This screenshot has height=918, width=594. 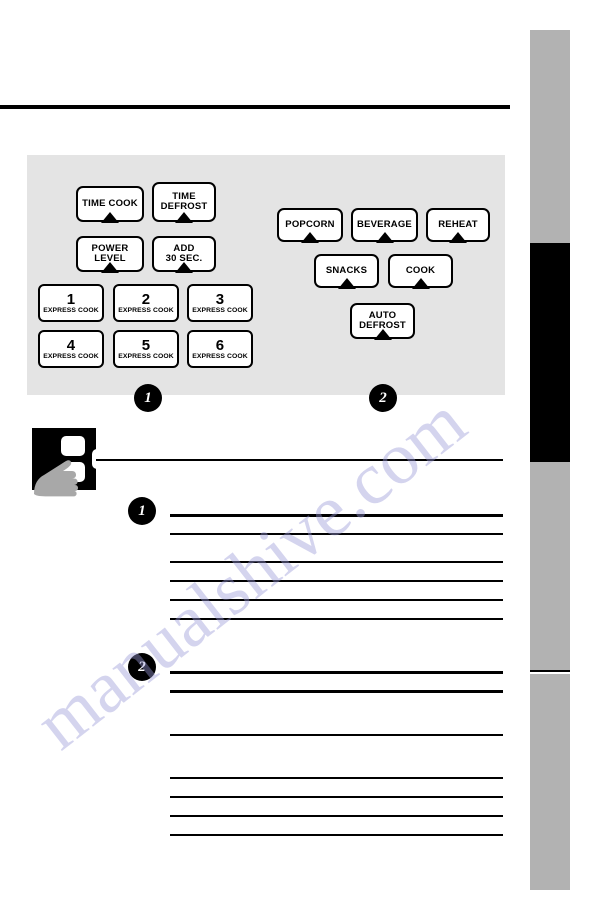 What do you see at coordinates (184, 258) in the screenshot?
I see `key-label-line2: 30 SEC.` at bounding box center [184, 258].